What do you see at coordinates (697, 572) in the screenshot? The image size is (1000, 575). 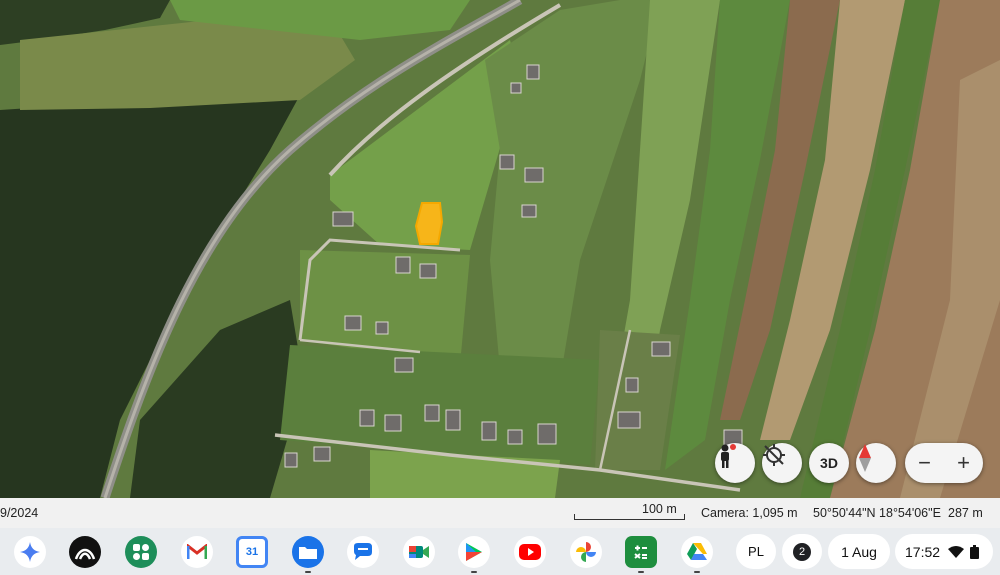 I see `drive-running-indicator` at bounding box center [697, 572].